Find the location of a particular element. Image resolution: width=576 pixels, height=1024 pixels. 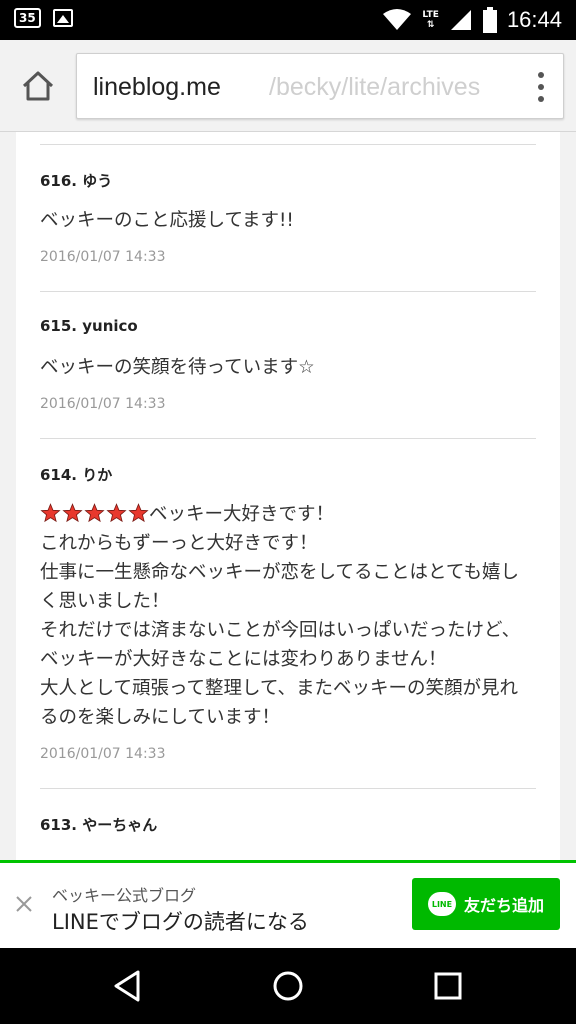

line-follow-banner: ベッキー公式ブログ LINEでブログの読者になる LINE 友だち追加 is located at coordinates (288, 904).